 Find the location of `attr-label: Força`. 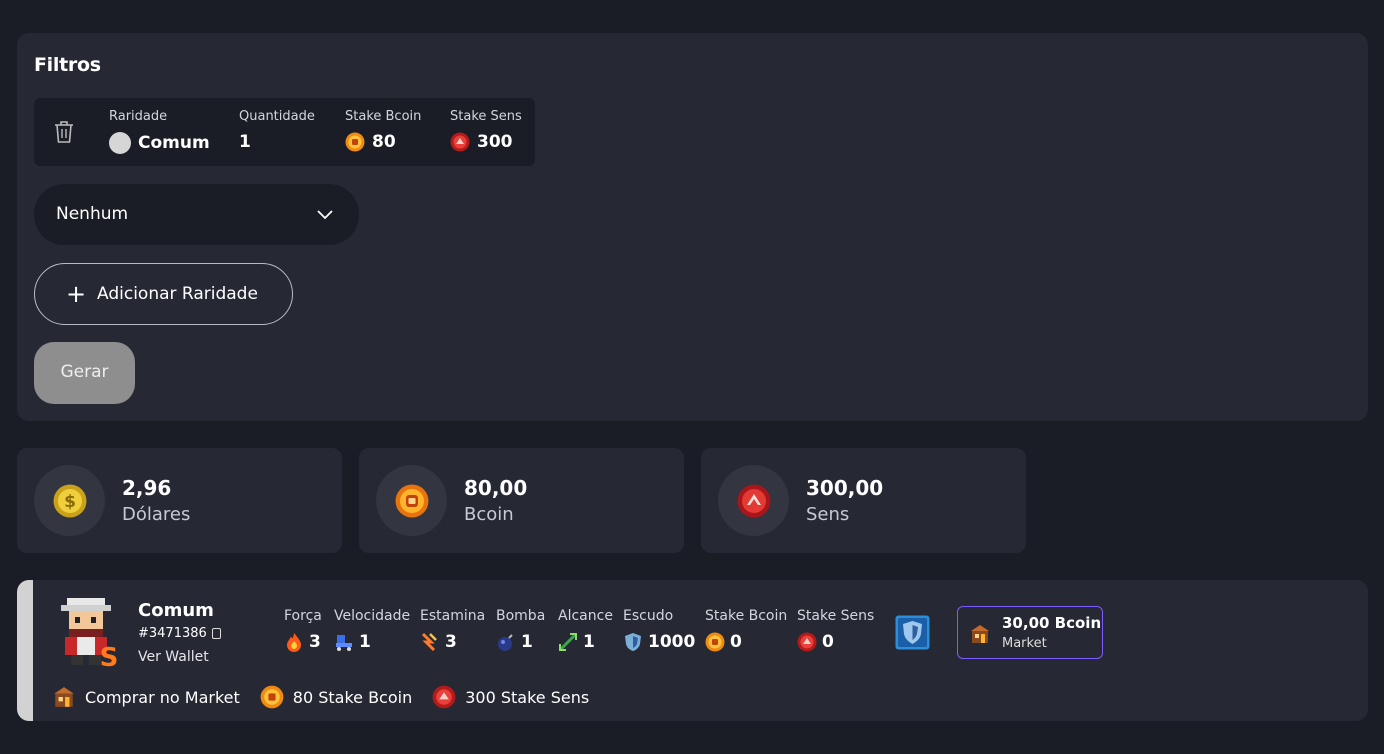

attr-label: Força is located at coordinates (303, 616).